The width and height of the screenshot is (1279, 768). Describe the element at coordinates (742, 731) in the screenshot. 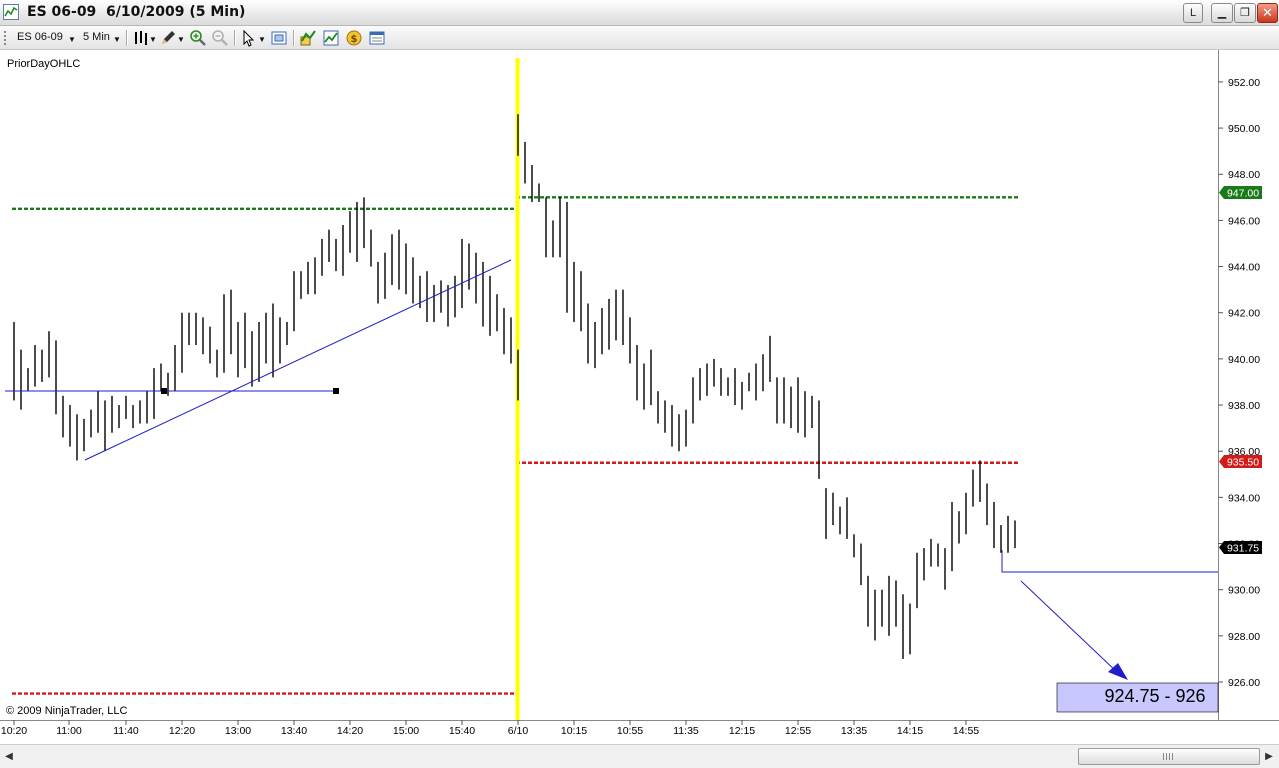

I see `time-tick-label: 12:15` at that location.